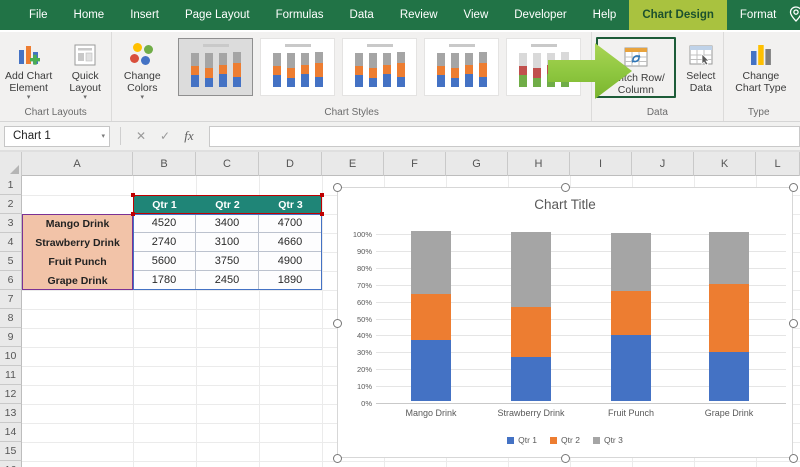  I want to click on cell-row-label: Grape Drink, so click(77, 280).